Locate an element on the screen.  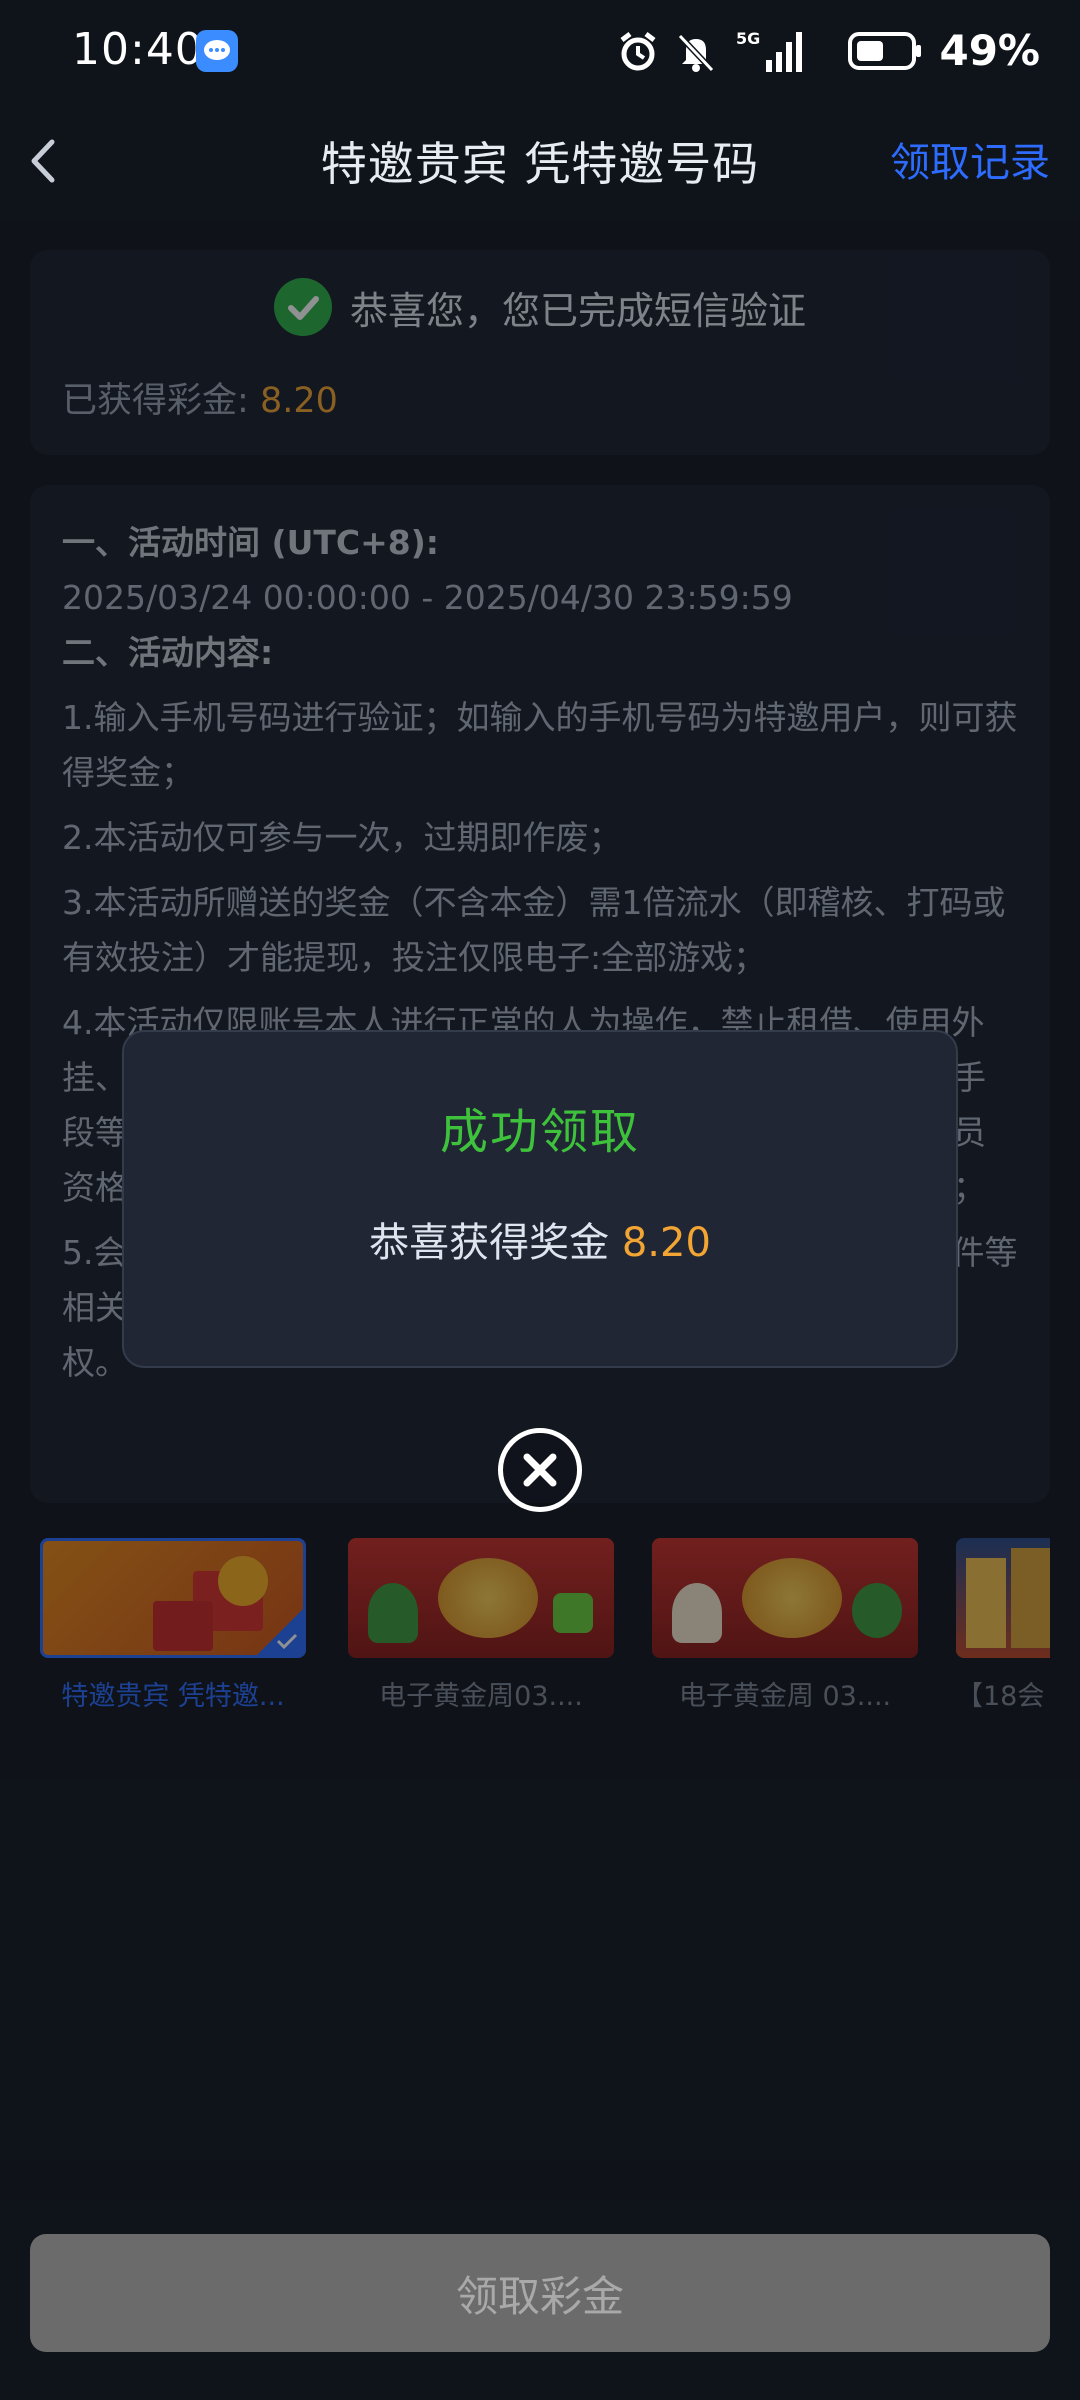
modal-amount: 8.20 is located at coordinates (666, 1243).